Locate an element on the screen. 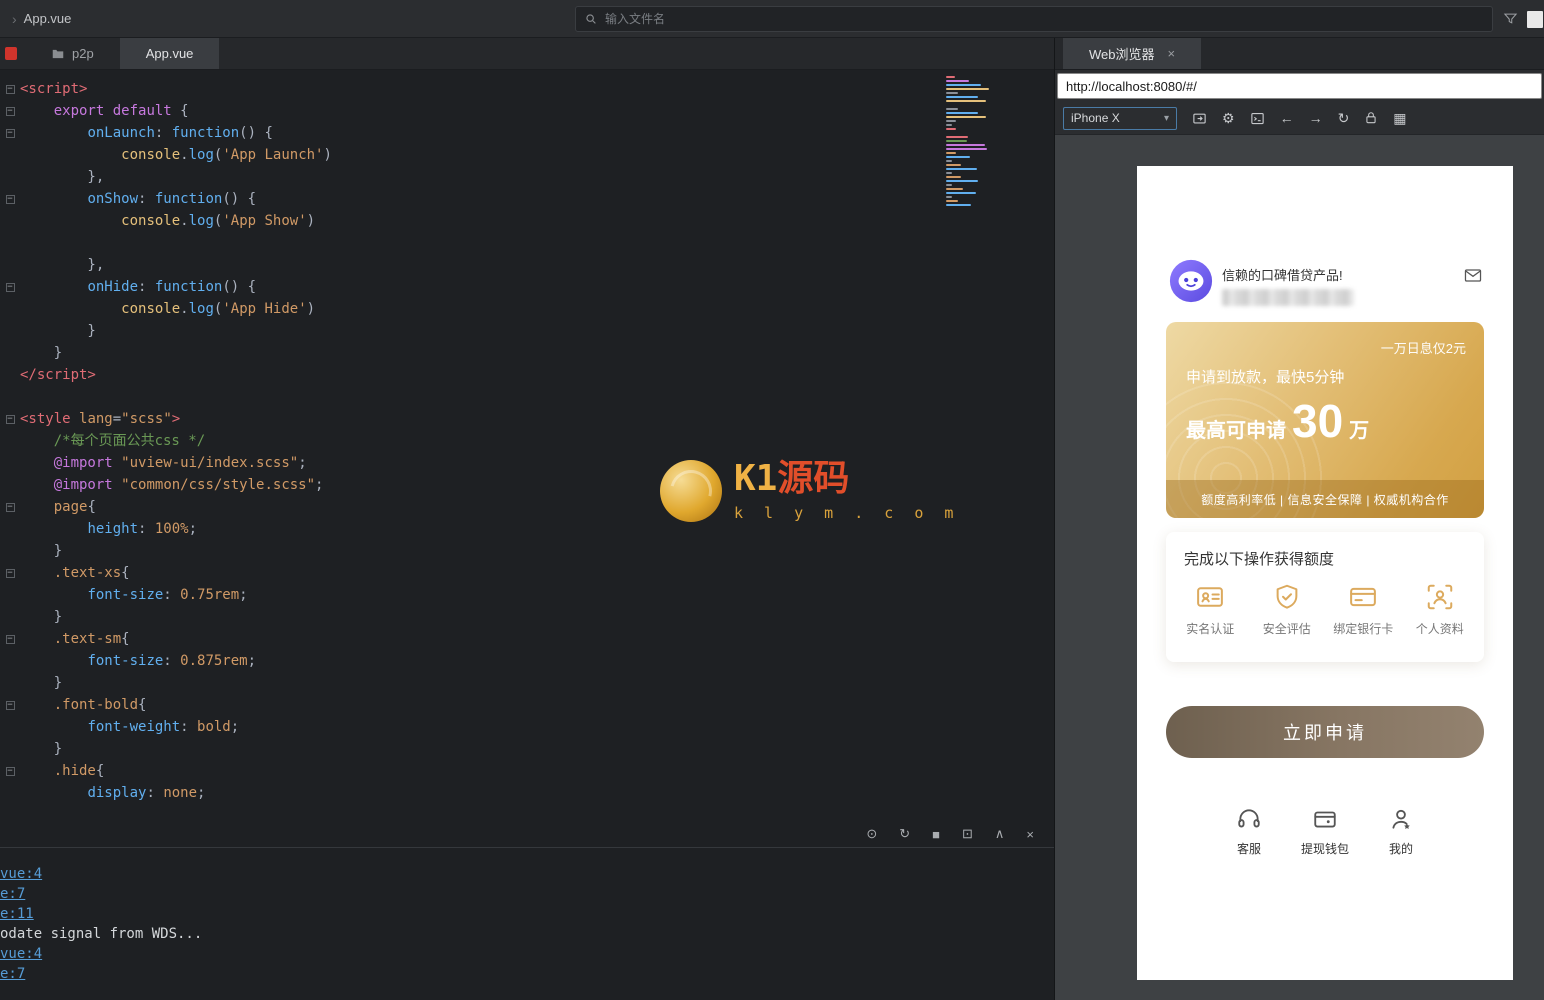  bottom-nav: 客服 提现钱包 我的 is located at coordinates (1325, 831).